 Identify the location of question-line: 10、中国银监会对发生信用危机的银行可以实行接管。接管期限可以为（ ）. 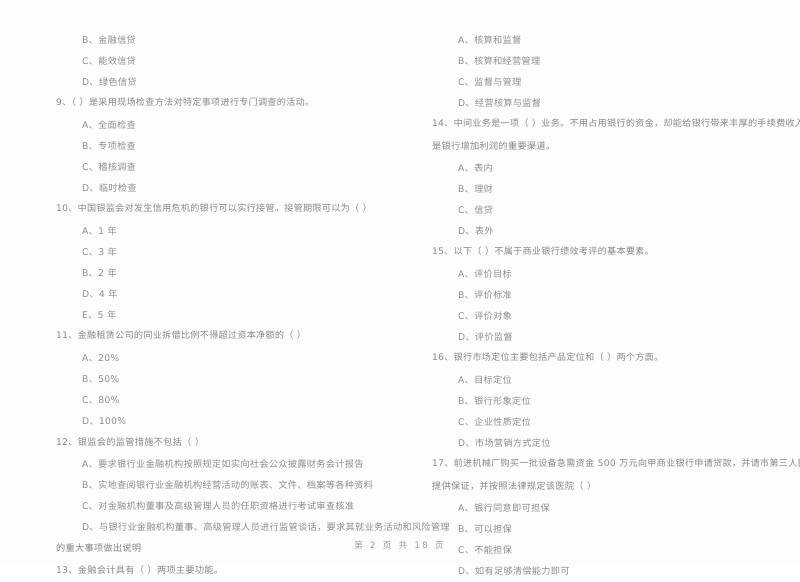
(214, 209).